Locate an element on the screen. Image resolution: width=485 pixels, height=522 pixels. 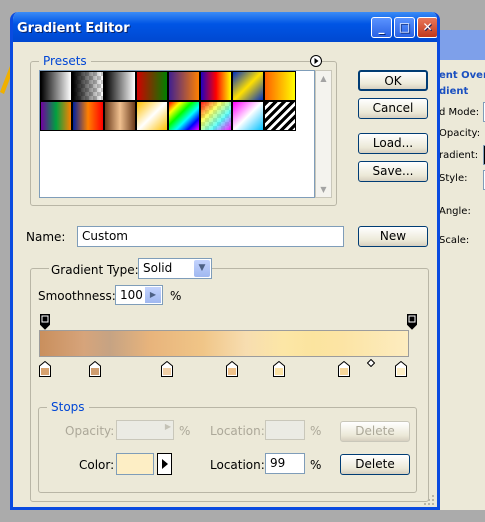
window-title: Gradient Editor is located at coordinates (73, 28).